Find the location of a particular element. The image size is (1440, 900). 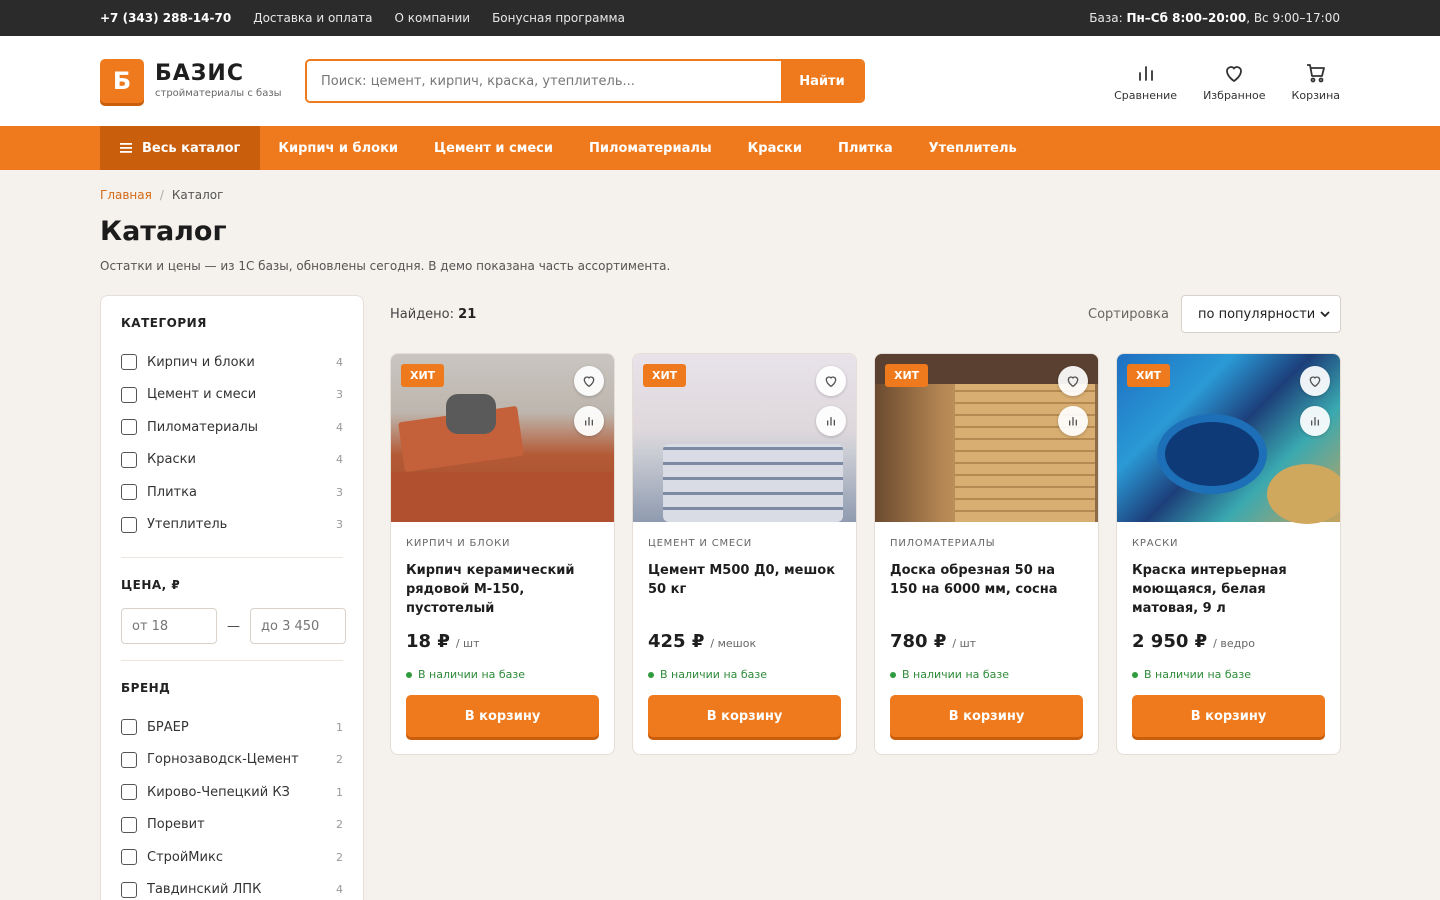

filter-category-option: Утеплитель 3 is located at coordinates (232, 525).